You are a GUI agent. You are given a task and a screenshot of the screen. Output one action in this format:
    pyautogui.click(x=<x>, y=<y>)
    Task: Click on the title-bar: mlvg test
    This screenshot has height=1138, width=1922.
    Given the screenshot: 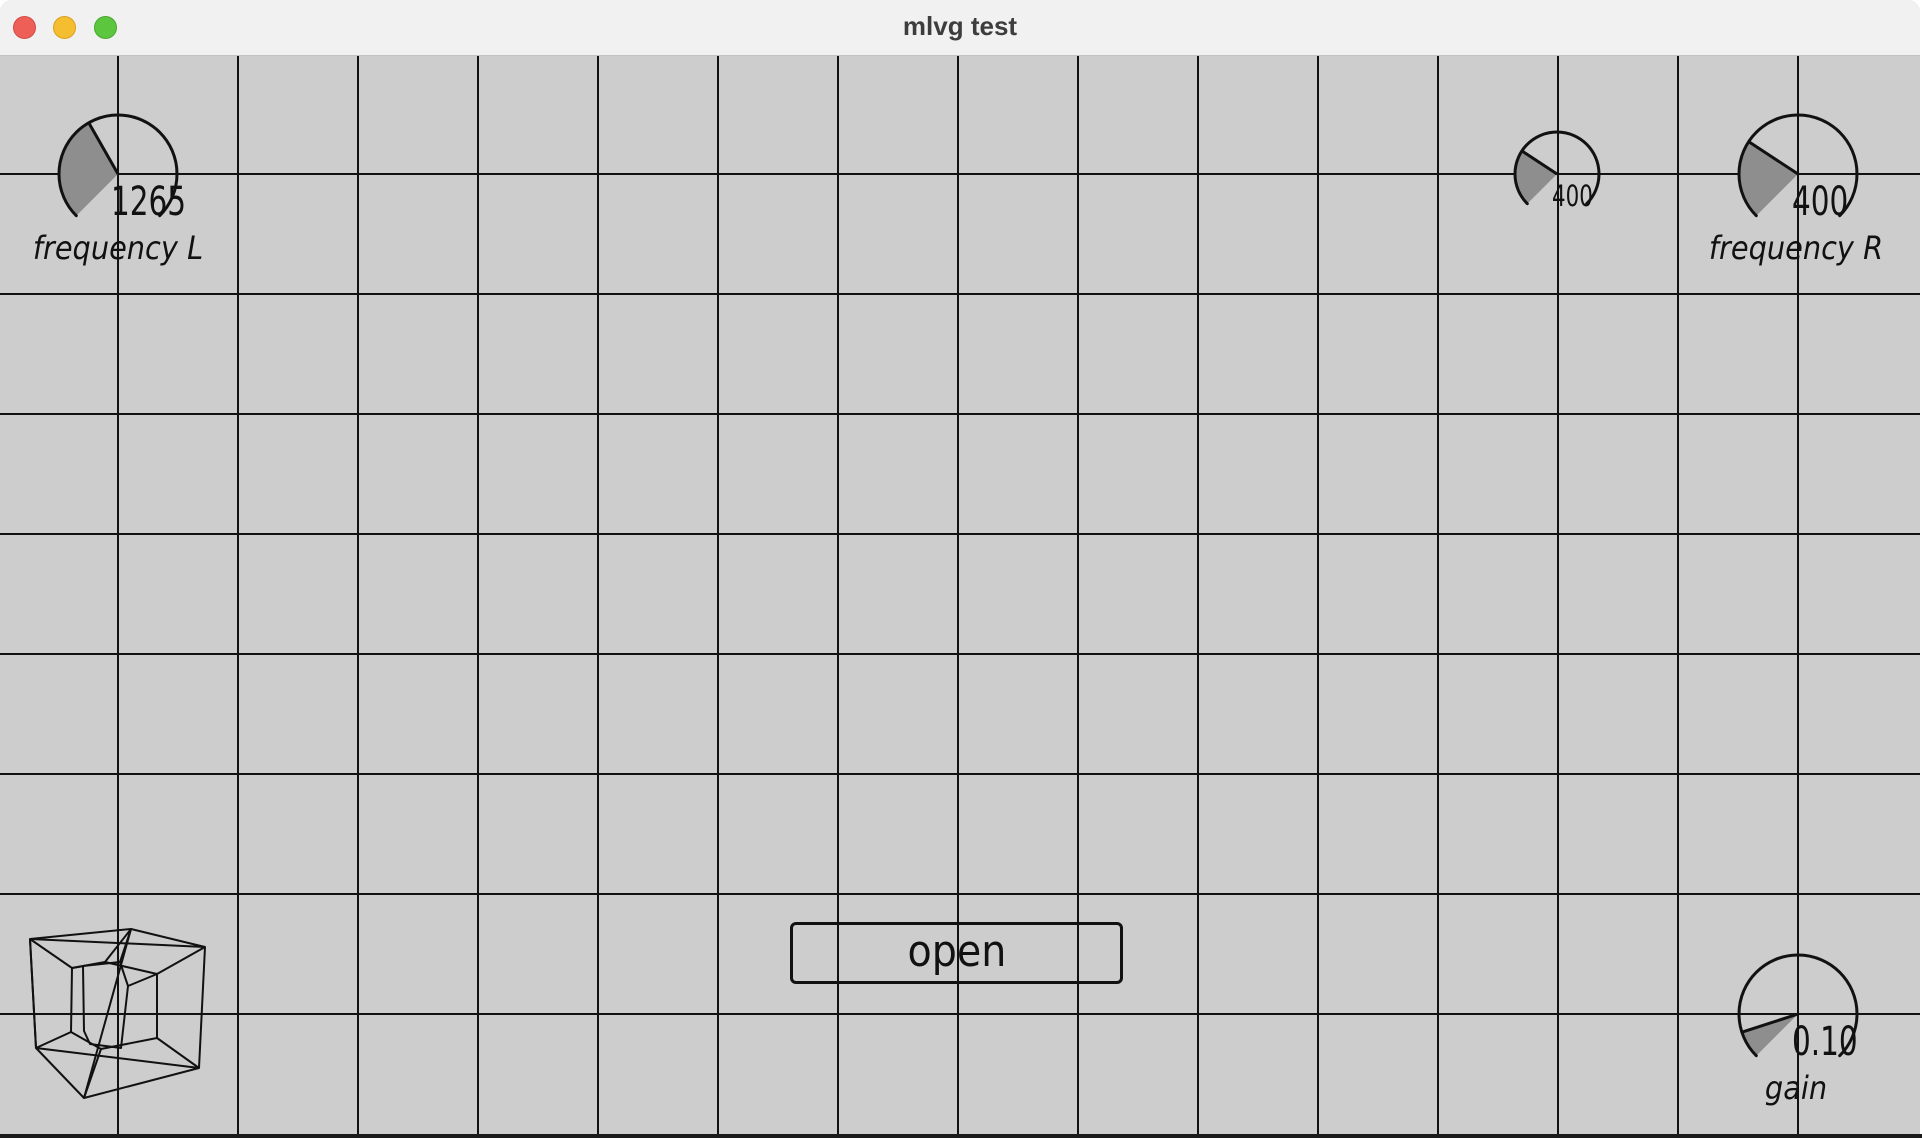 What is the action you would take?
    pyautogui.click(x=960, y=28)
    